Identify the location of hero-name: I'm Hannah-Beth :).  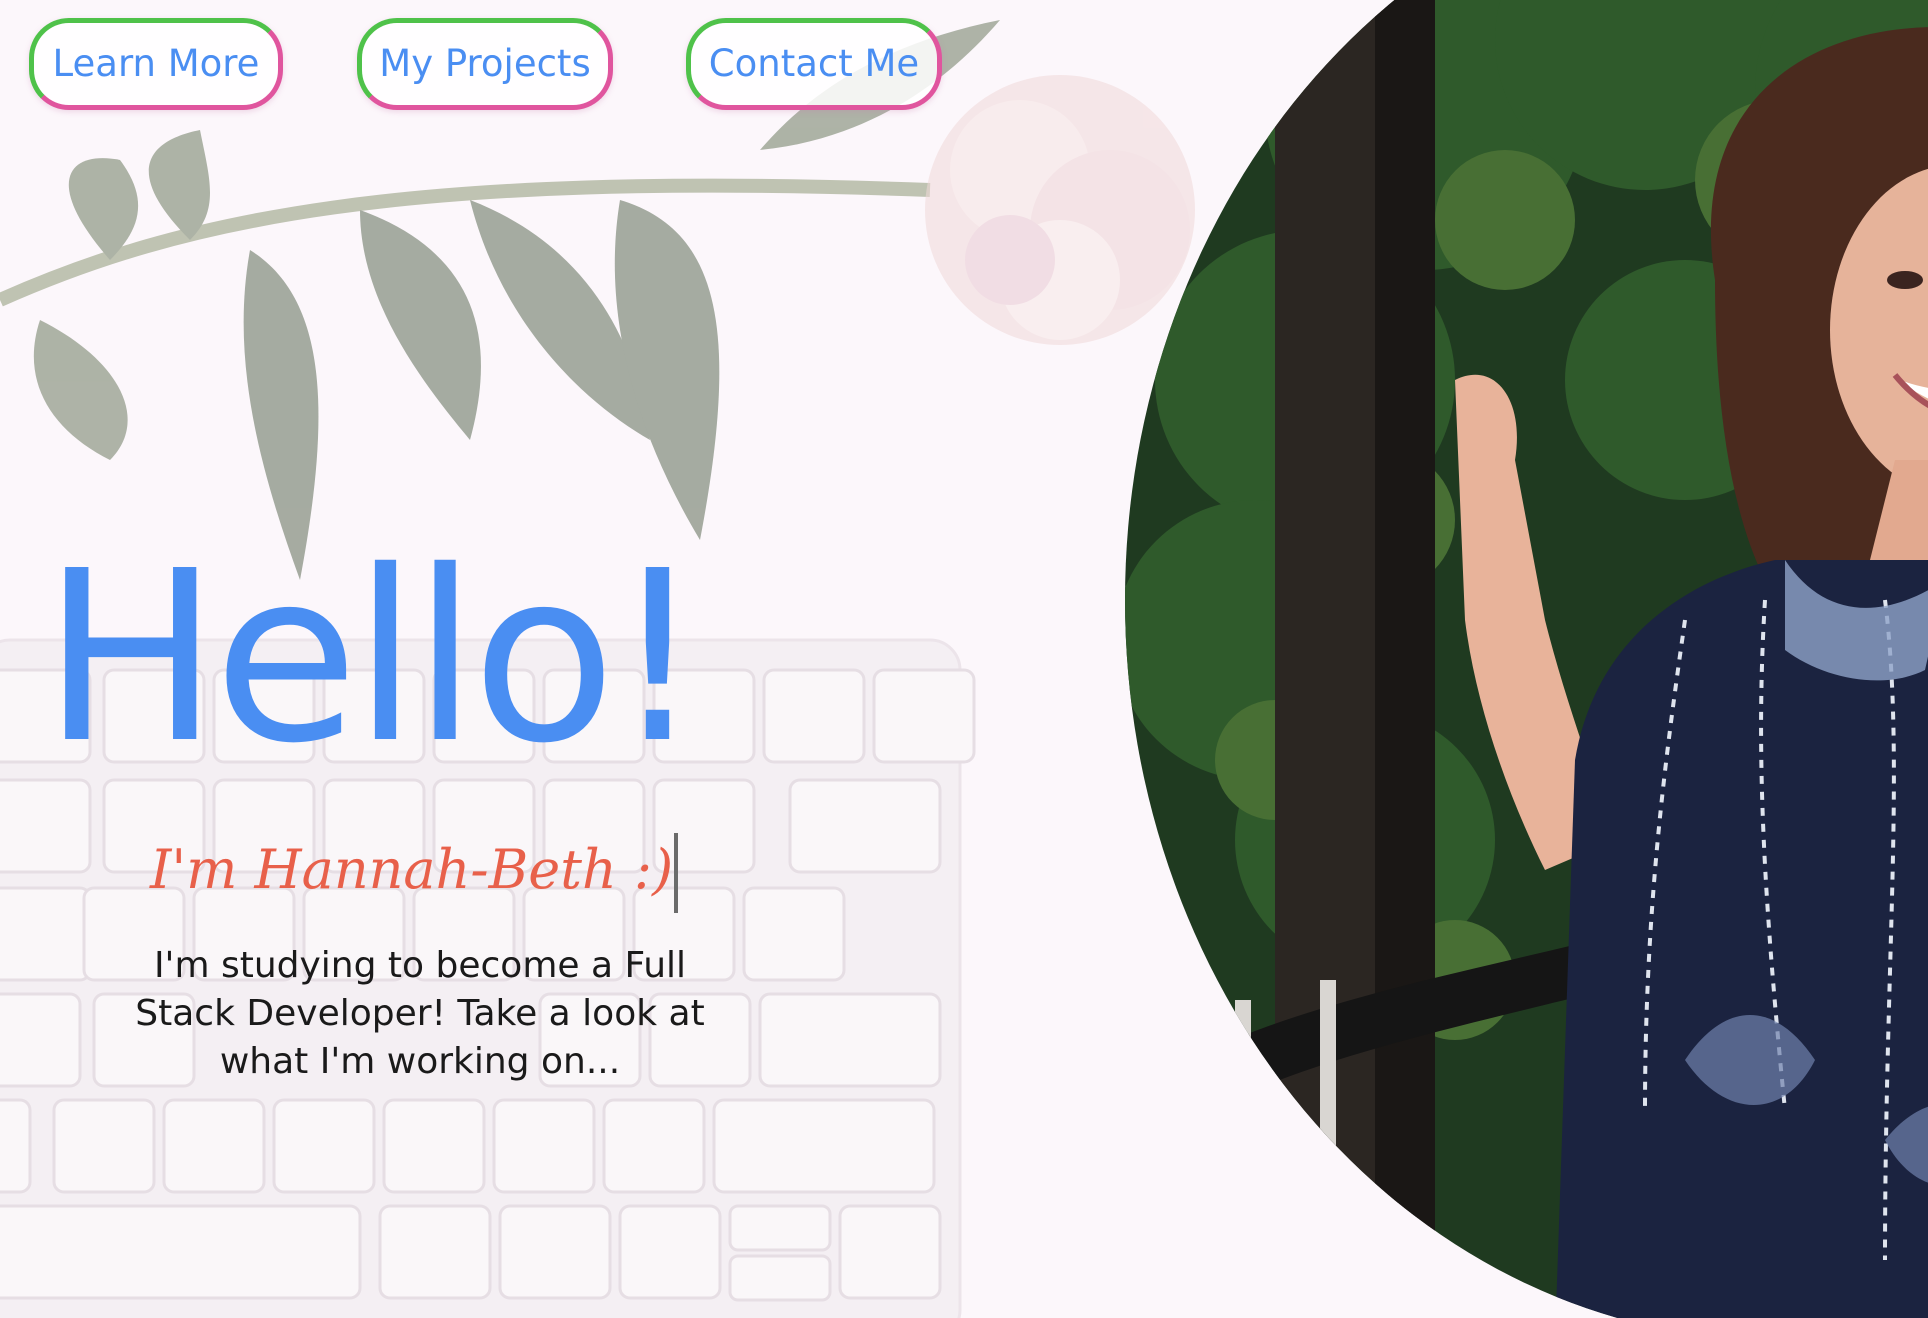
(412, 869).